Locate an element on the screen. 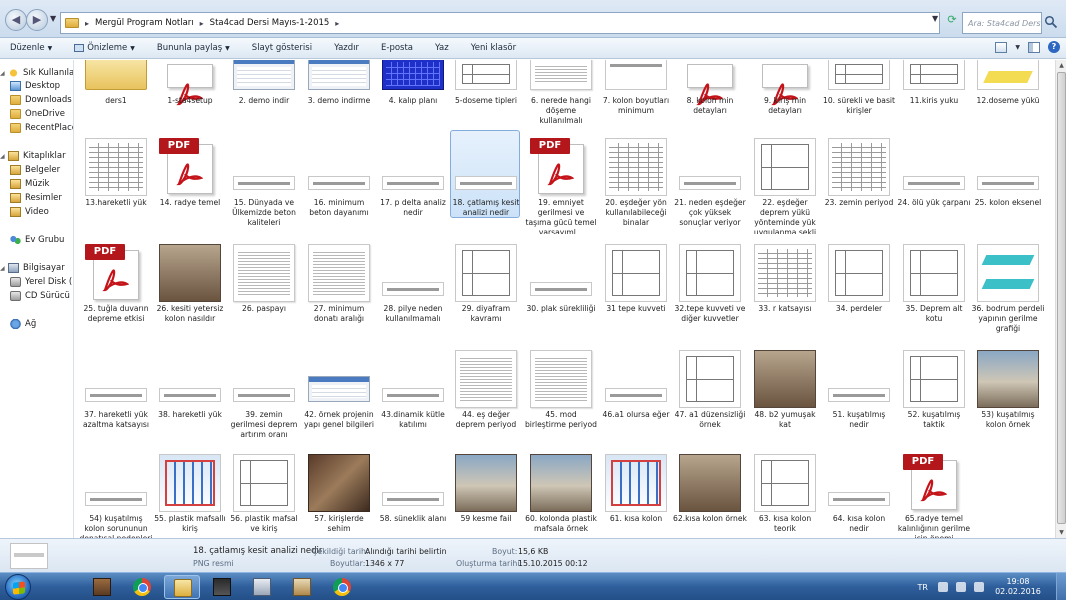 This screenshot has width=1066, height=600. vertical-scrollbar: ▲ ▼ is located at coordinates (1060, 299).